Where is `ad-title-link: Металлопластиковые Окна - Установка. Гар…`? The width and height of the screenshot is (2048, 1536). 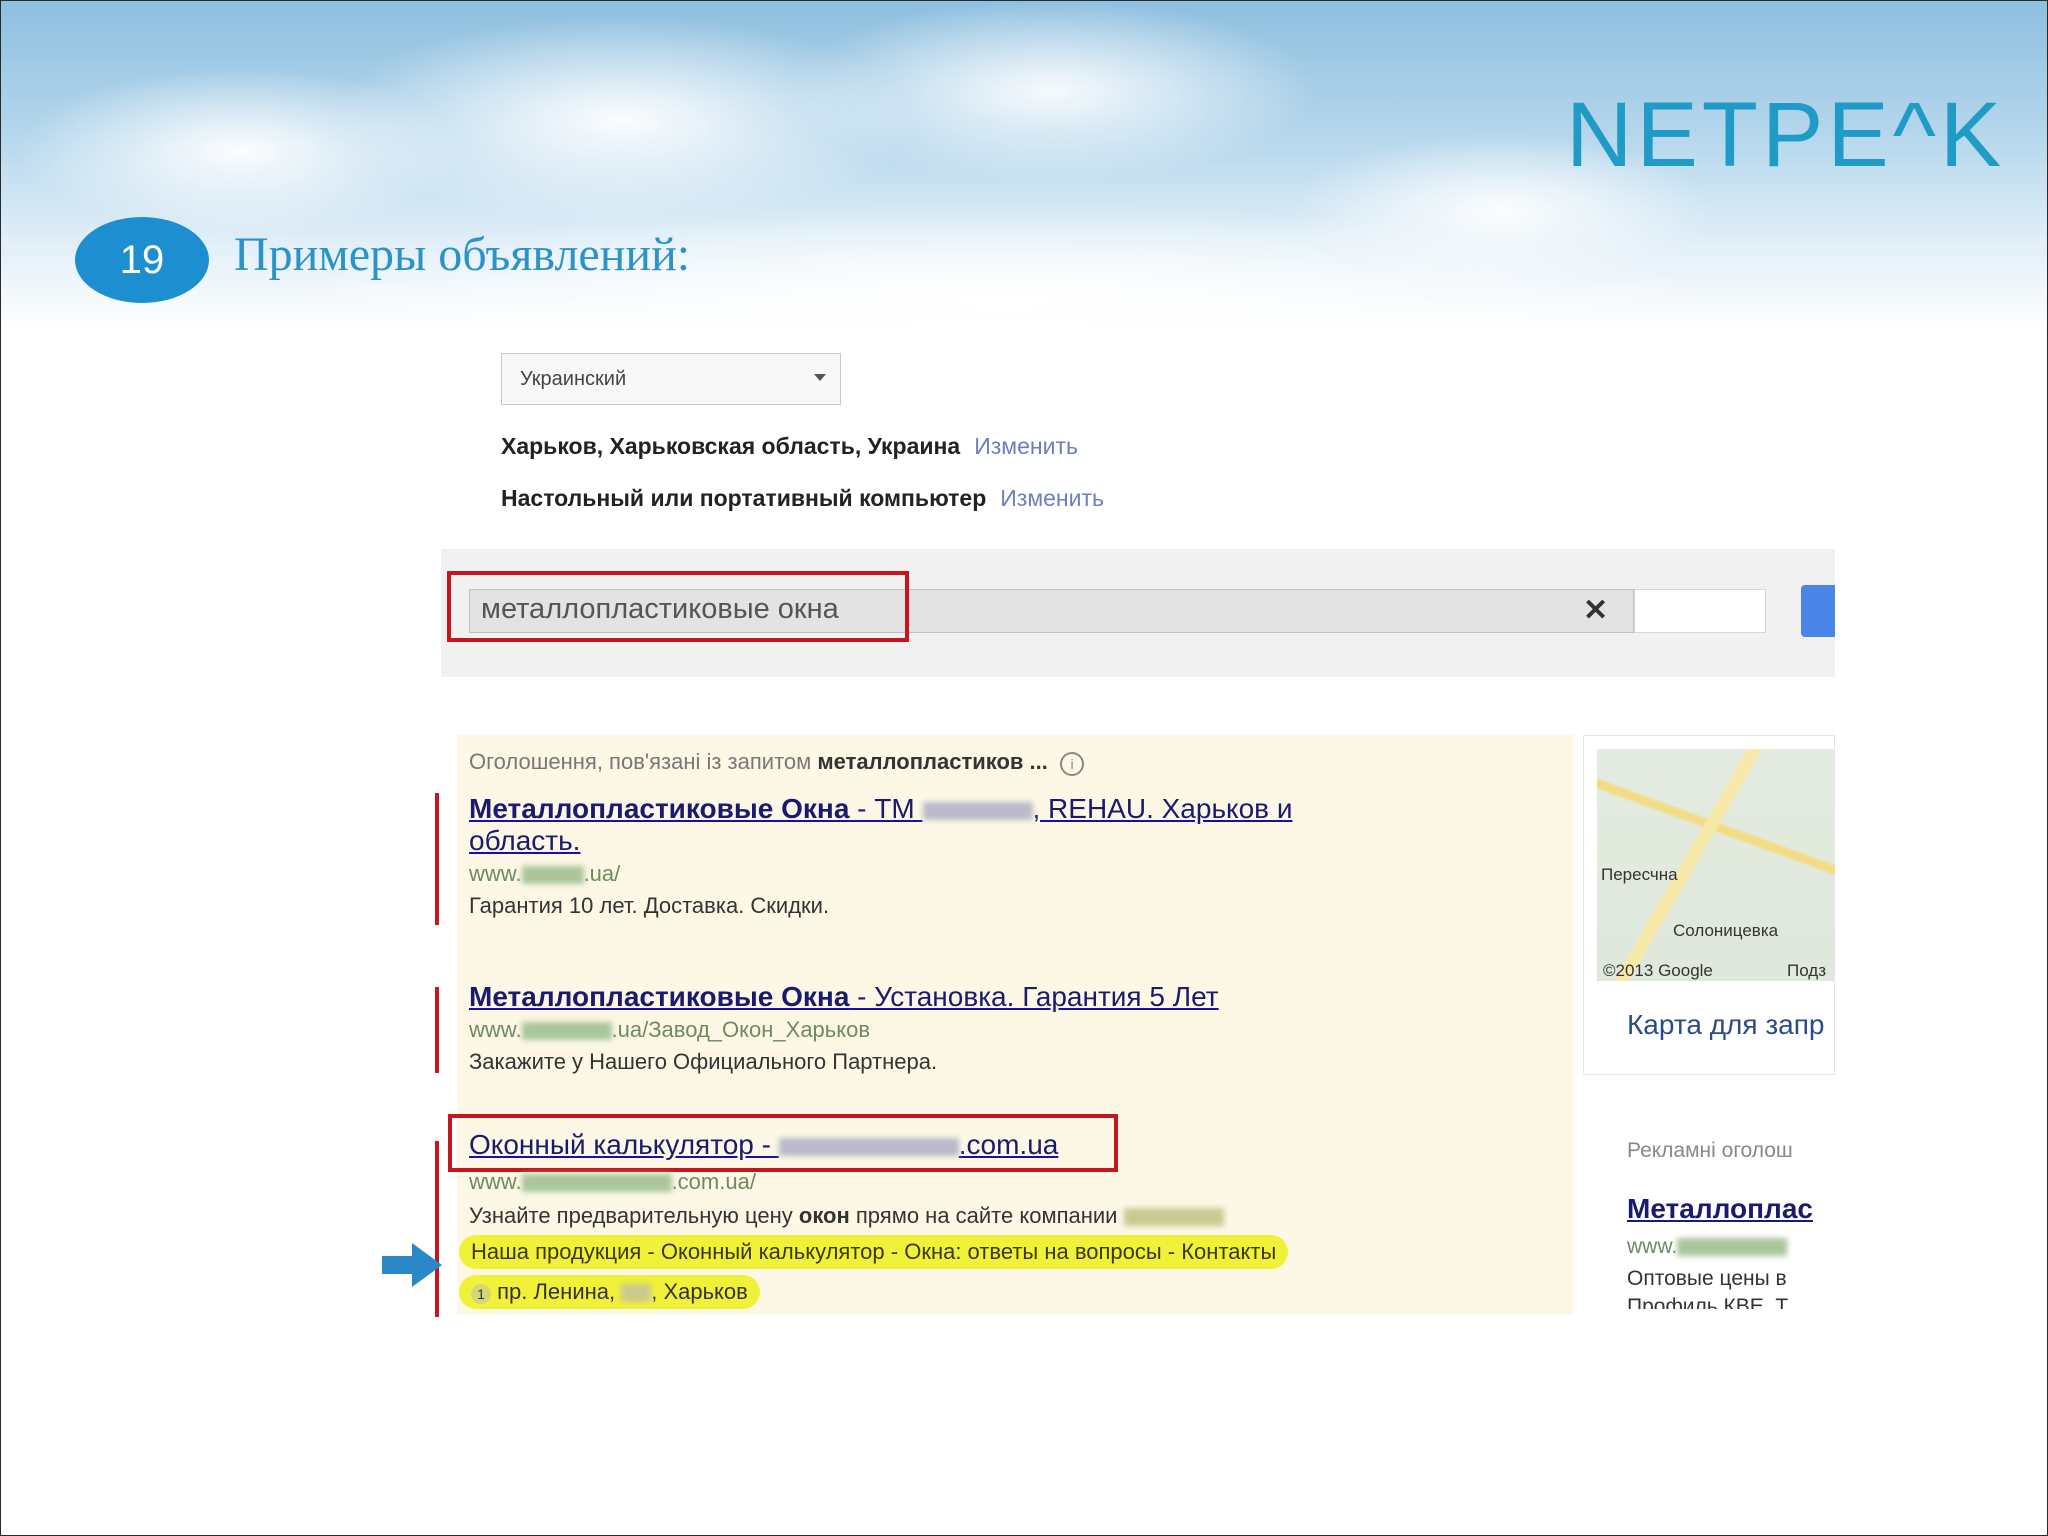
ad-title-link: Металлопластиковые Окна - Установка. Гар… is located at coordinates (1019, 997).